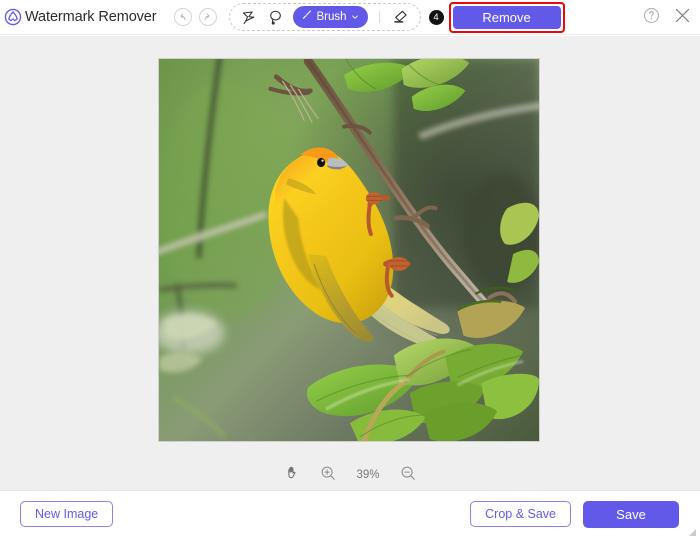 The height and width of the screenshot is (542, 700). I want to click on lasso-icon, so click(275, 17).